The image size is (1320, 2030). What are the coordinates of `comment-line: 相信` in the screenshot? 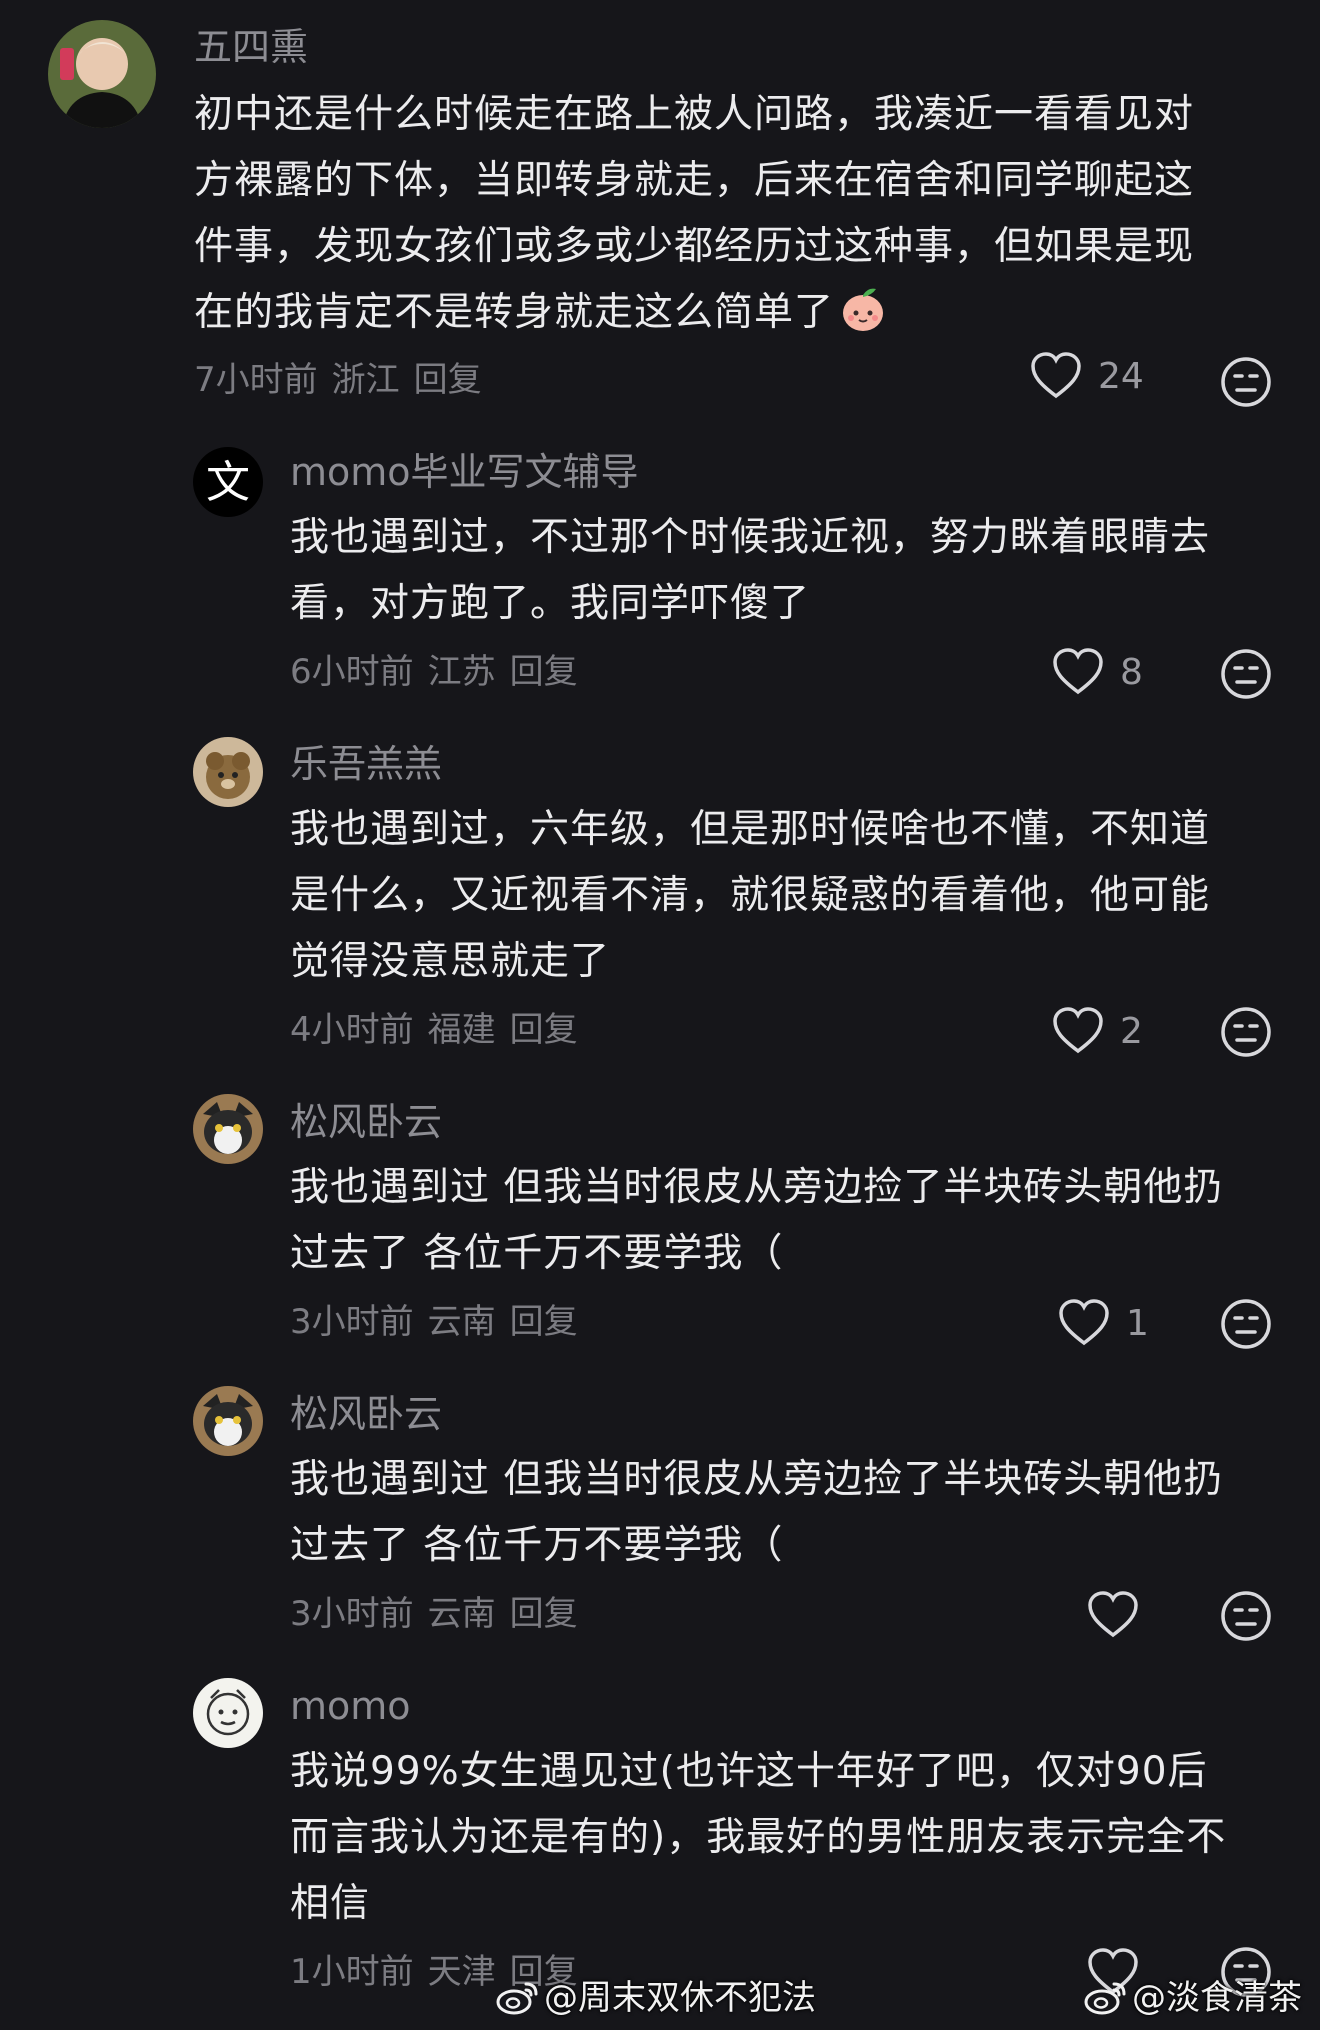 It's located at (330, 1903).